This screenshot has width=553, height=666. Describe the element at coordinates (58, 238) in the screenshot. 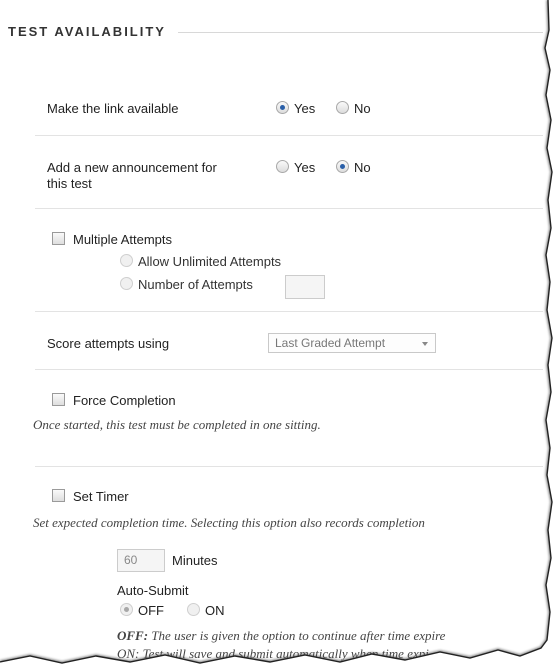

I see `multiple-attempts-checkbox` at that location.